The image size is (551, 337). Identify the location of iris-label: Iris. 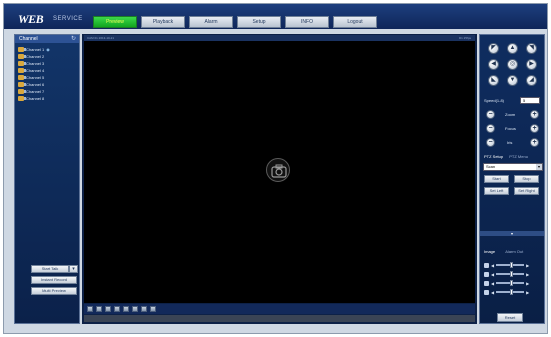
(510, 142).